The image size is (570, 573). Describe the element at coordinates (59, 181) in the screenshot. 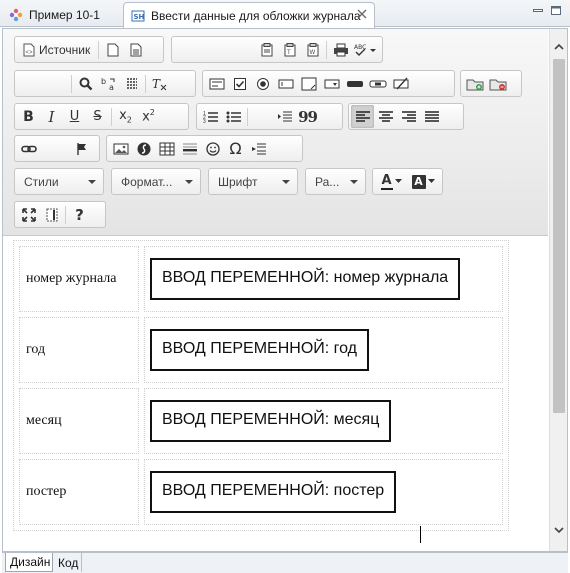

I see `styles-dropdown: Стили` at that location.